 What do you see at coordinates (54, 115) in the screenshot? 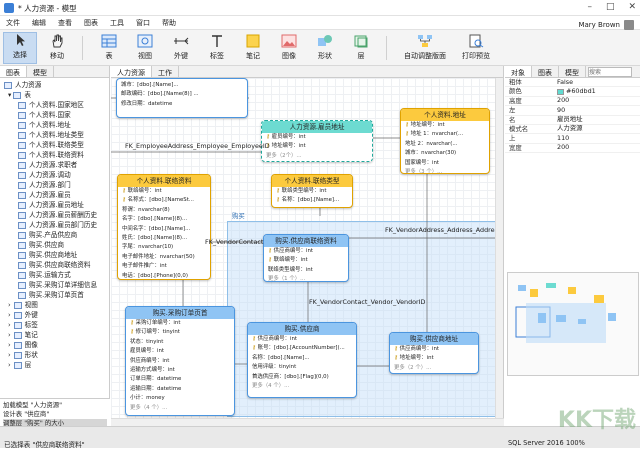
I see `tree-item-table: 个人资料.国家` at bounding box center [54, 115].